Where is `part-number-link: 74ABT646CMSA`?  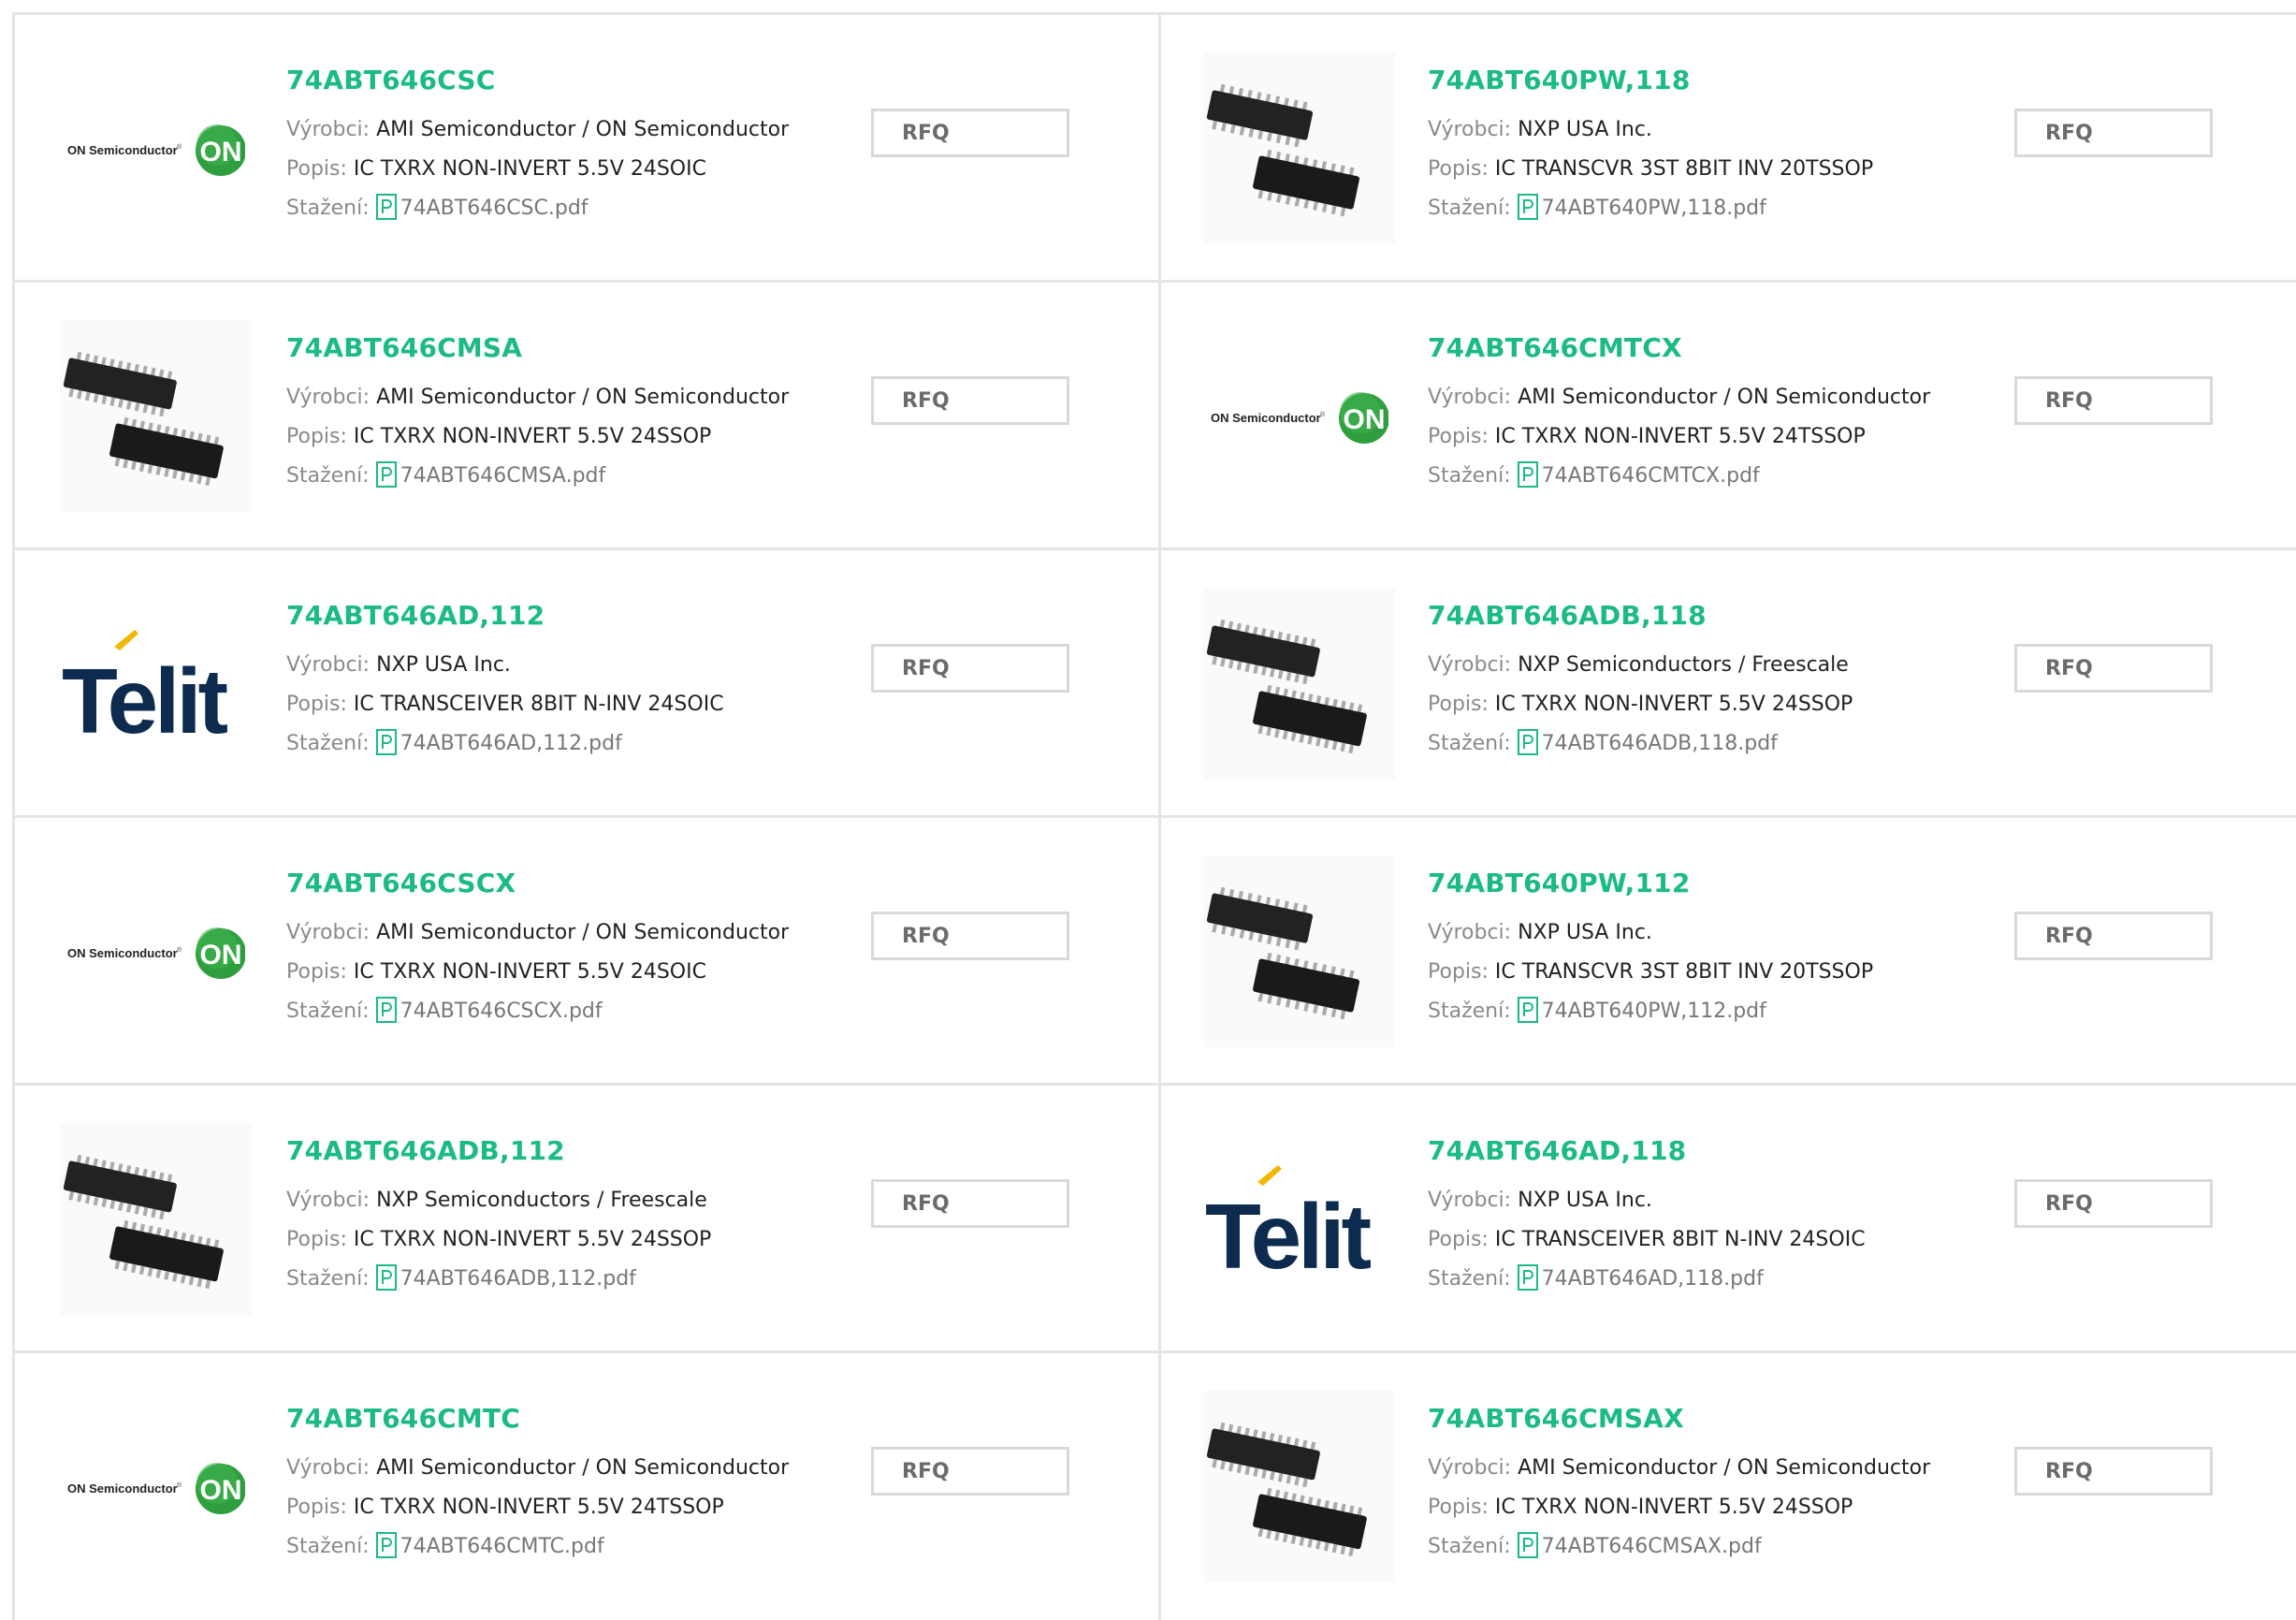
part-number-link: 74ABT646CMSA is located at coordinates (537, 348).